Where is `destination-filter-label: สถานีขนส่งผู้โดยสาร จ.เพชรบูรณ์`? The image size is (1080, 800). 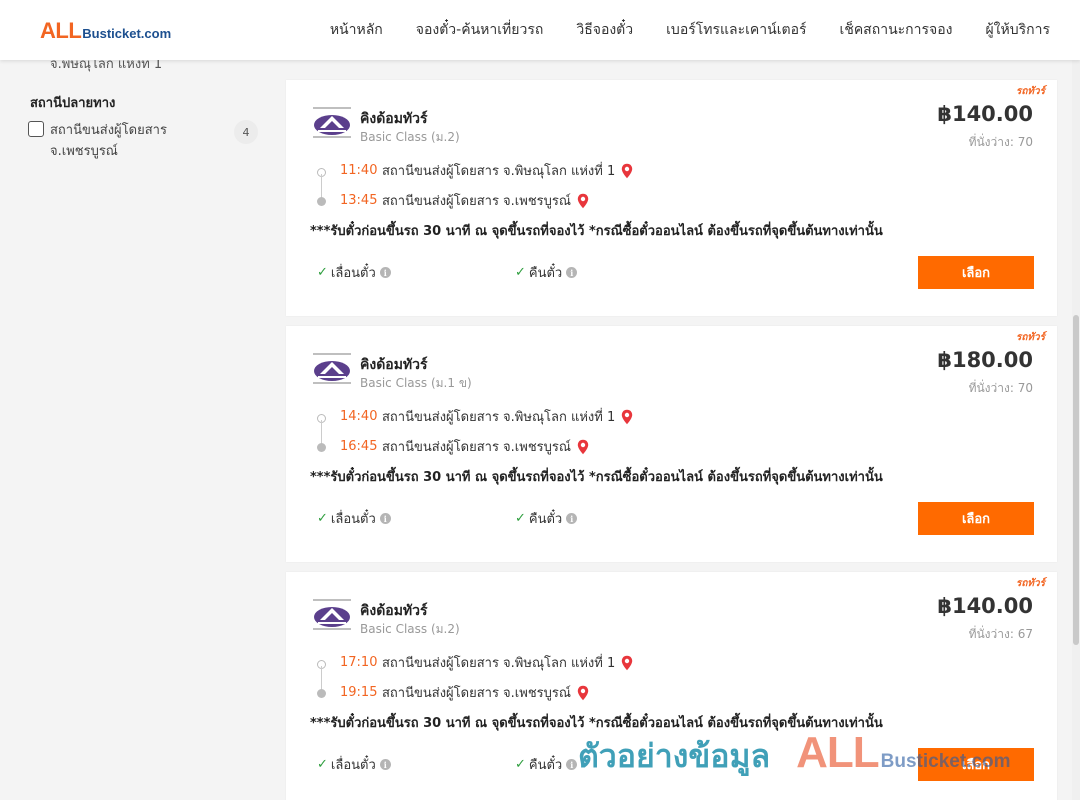
destination-filter-label: สถานีขนส่งผู้โดยสาร จ.เพชรบูรณ์ is located at coordinates (108, 141).